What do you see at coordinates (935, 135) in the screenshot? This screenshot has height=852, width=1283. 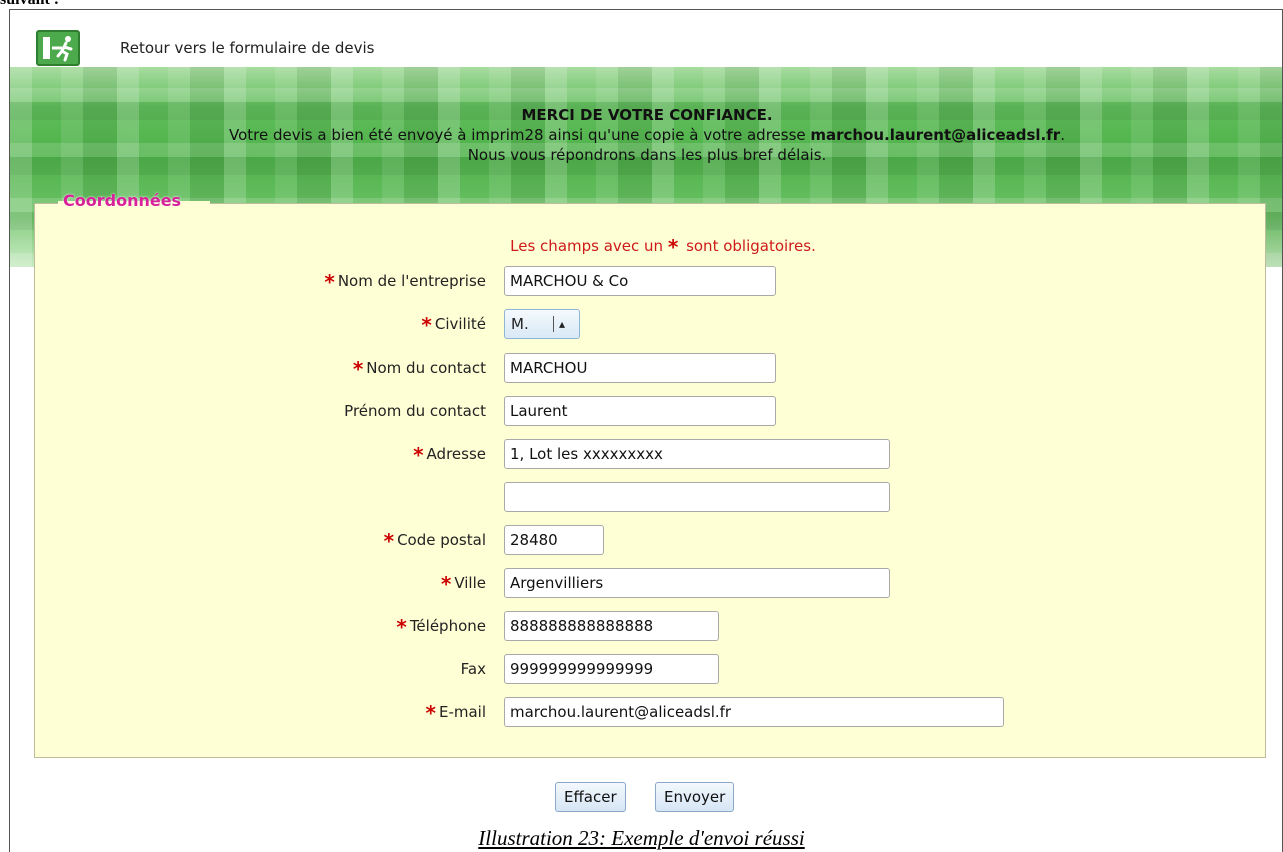 I see `sent-line-email: marchou.laurent@aliceadsl.fr` at bounding box center [935, 135].